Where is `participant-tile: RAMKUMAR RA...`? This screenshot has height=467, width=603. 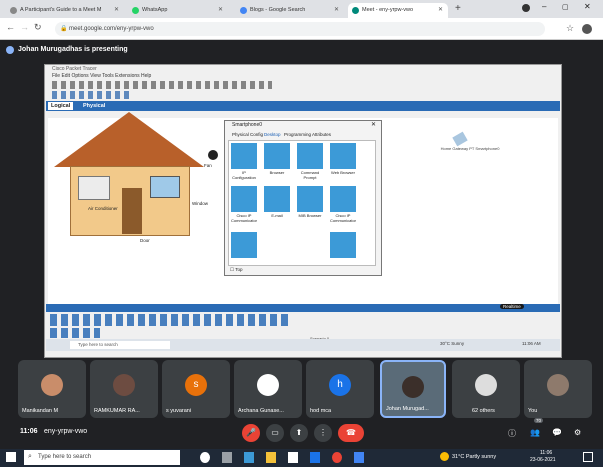 participant-tile: RAMKUMAR RA... is located at coordinates (124, 389).